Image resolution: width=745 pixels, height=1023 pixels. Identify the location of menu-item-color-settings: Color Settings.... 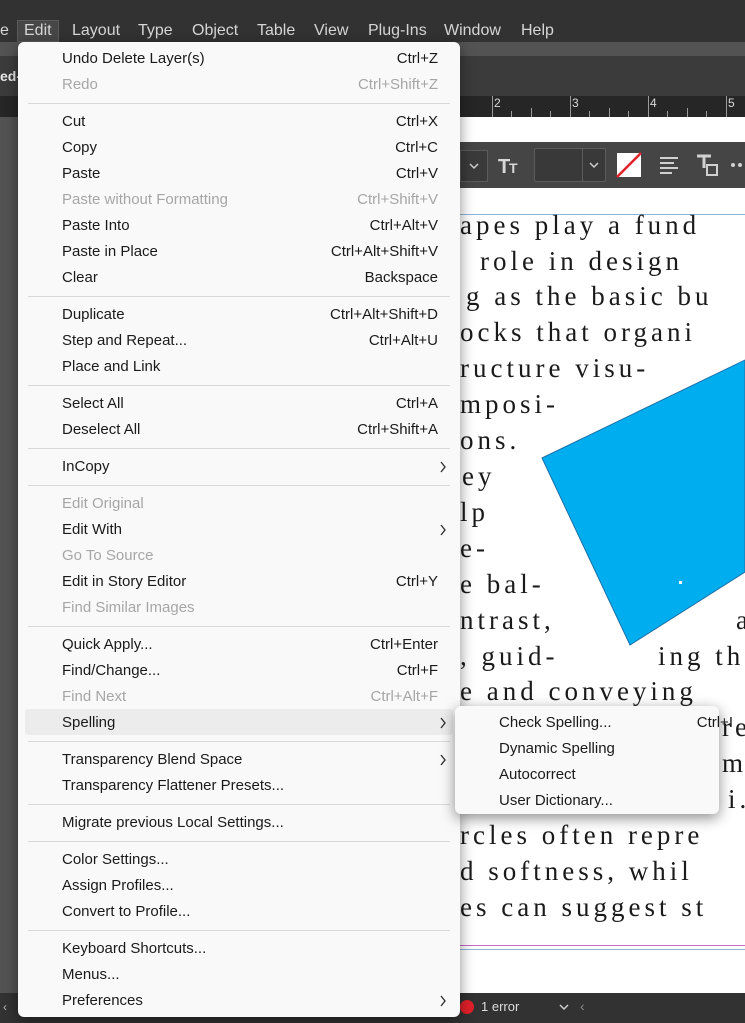
(250, 860).